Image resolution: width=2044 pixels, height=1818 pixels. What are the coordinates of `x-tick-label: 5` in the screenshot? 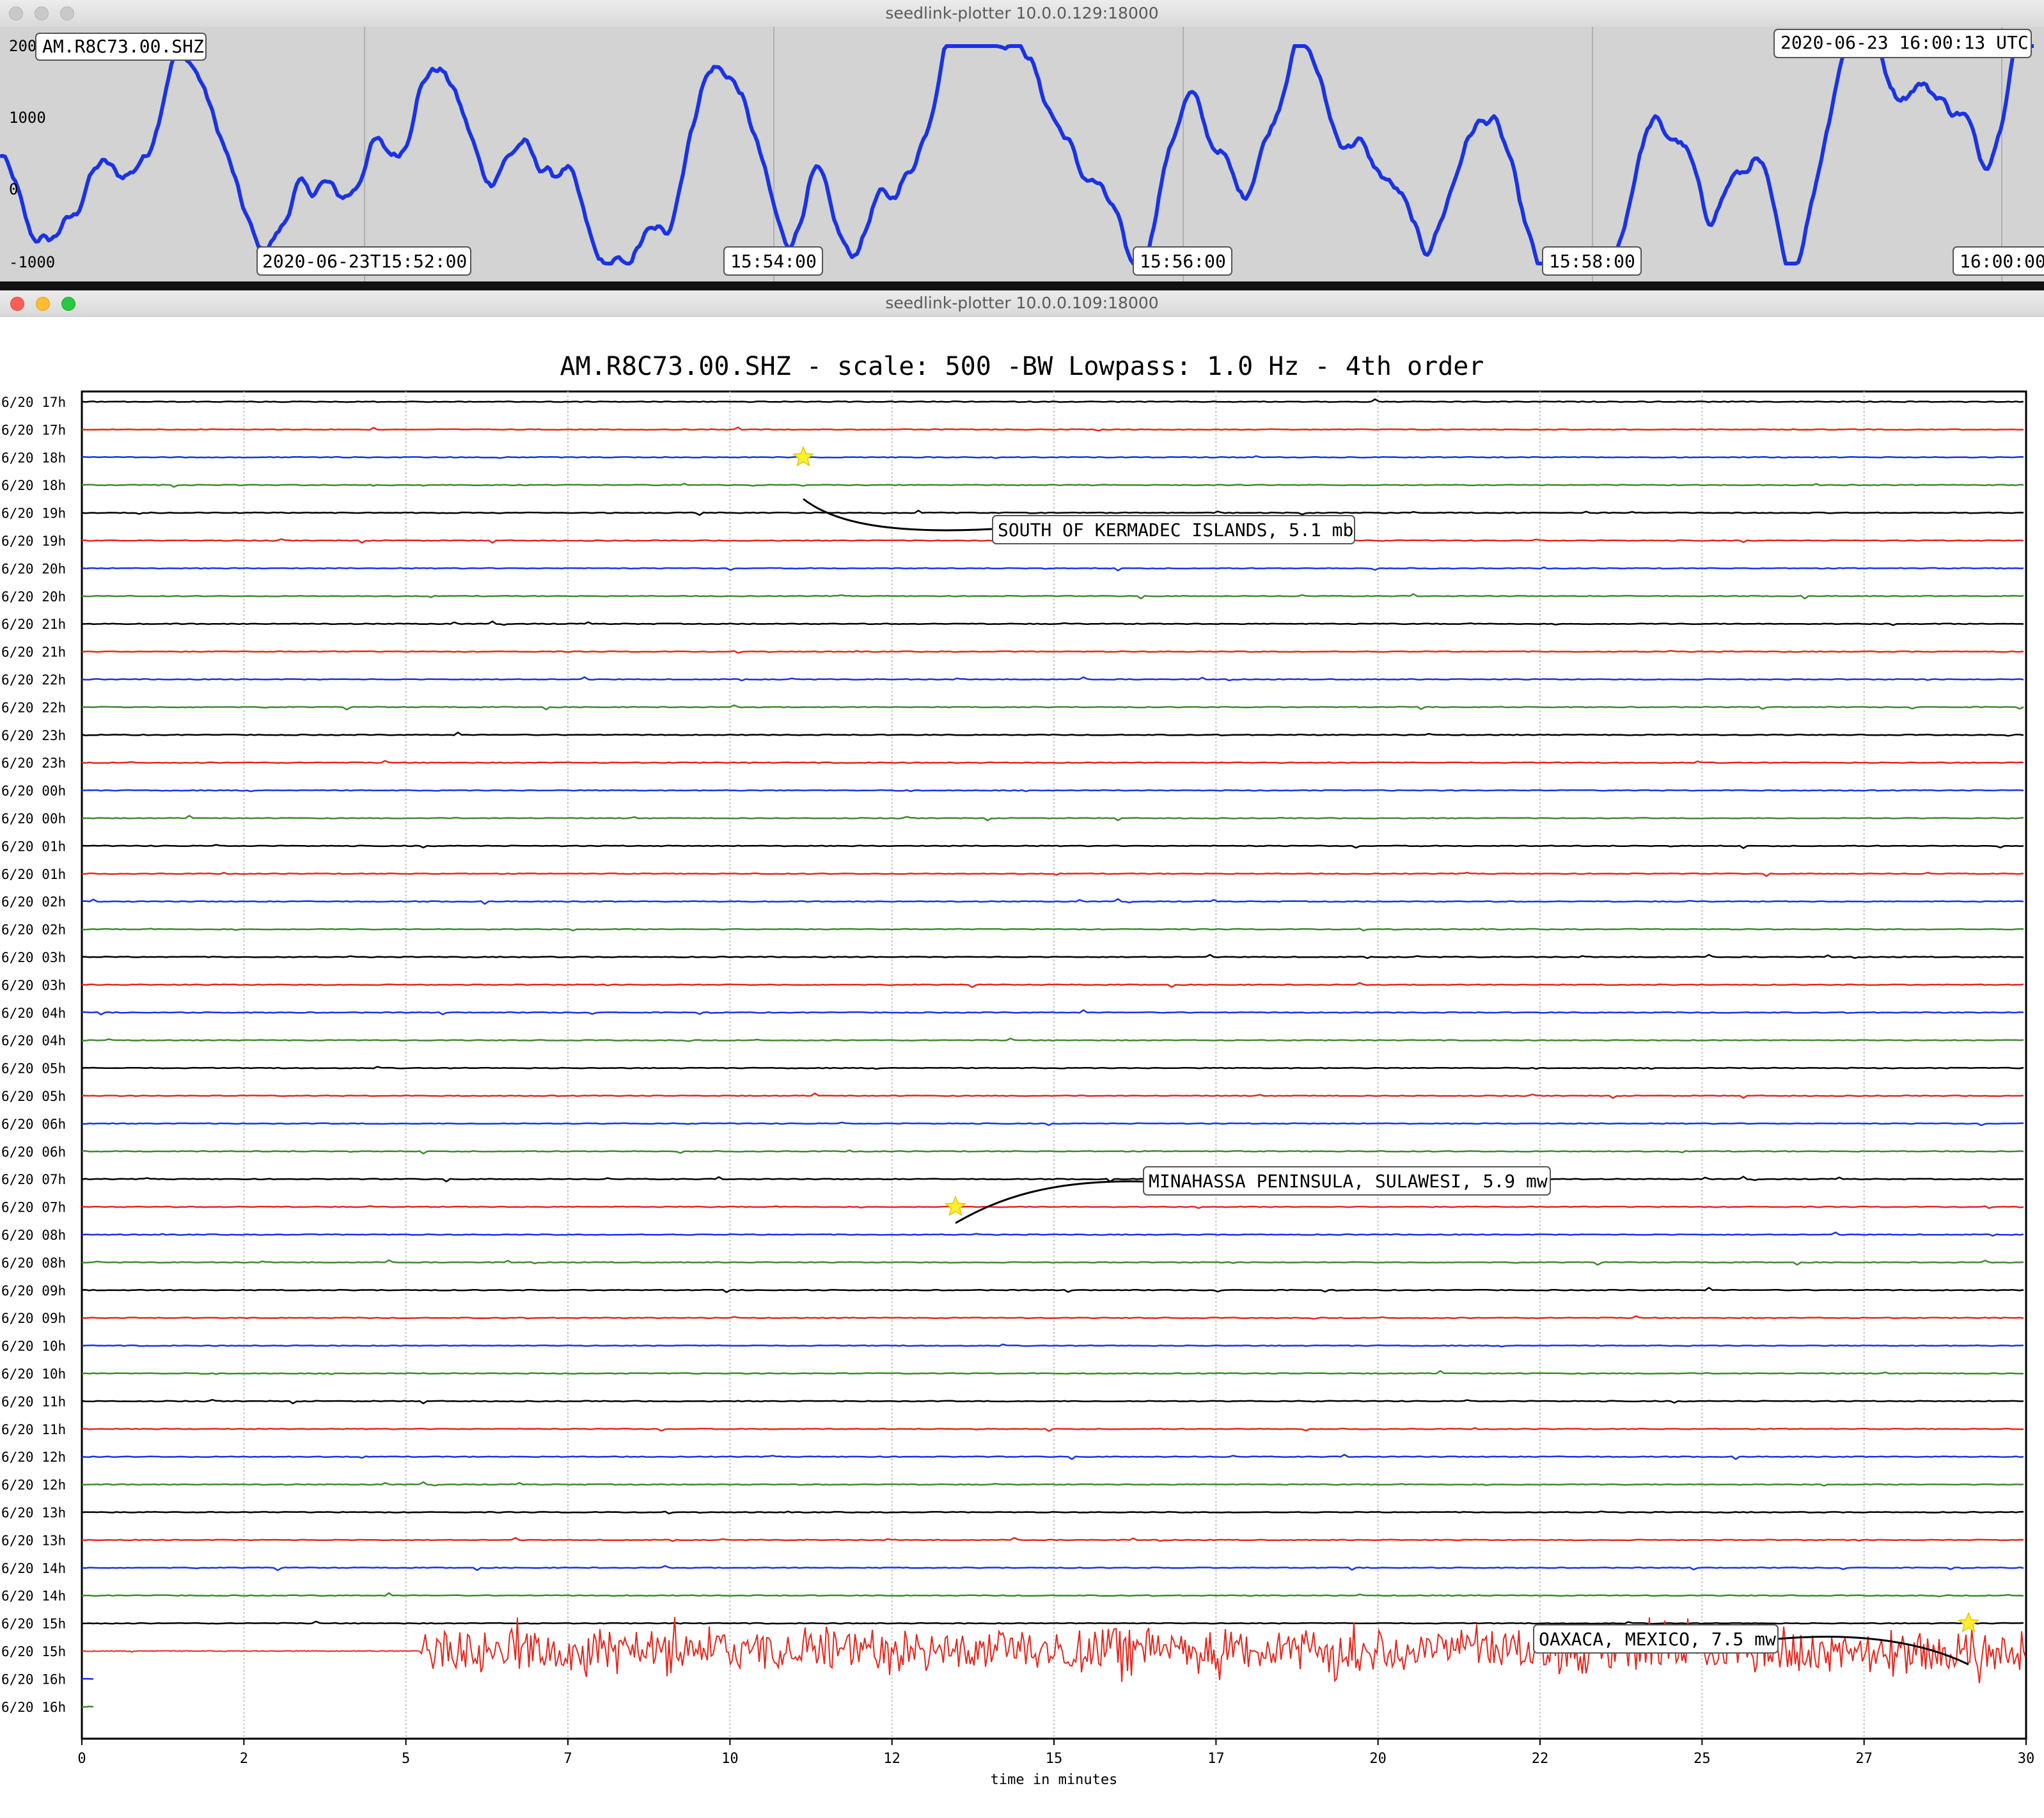 It's located at (406, 1759).